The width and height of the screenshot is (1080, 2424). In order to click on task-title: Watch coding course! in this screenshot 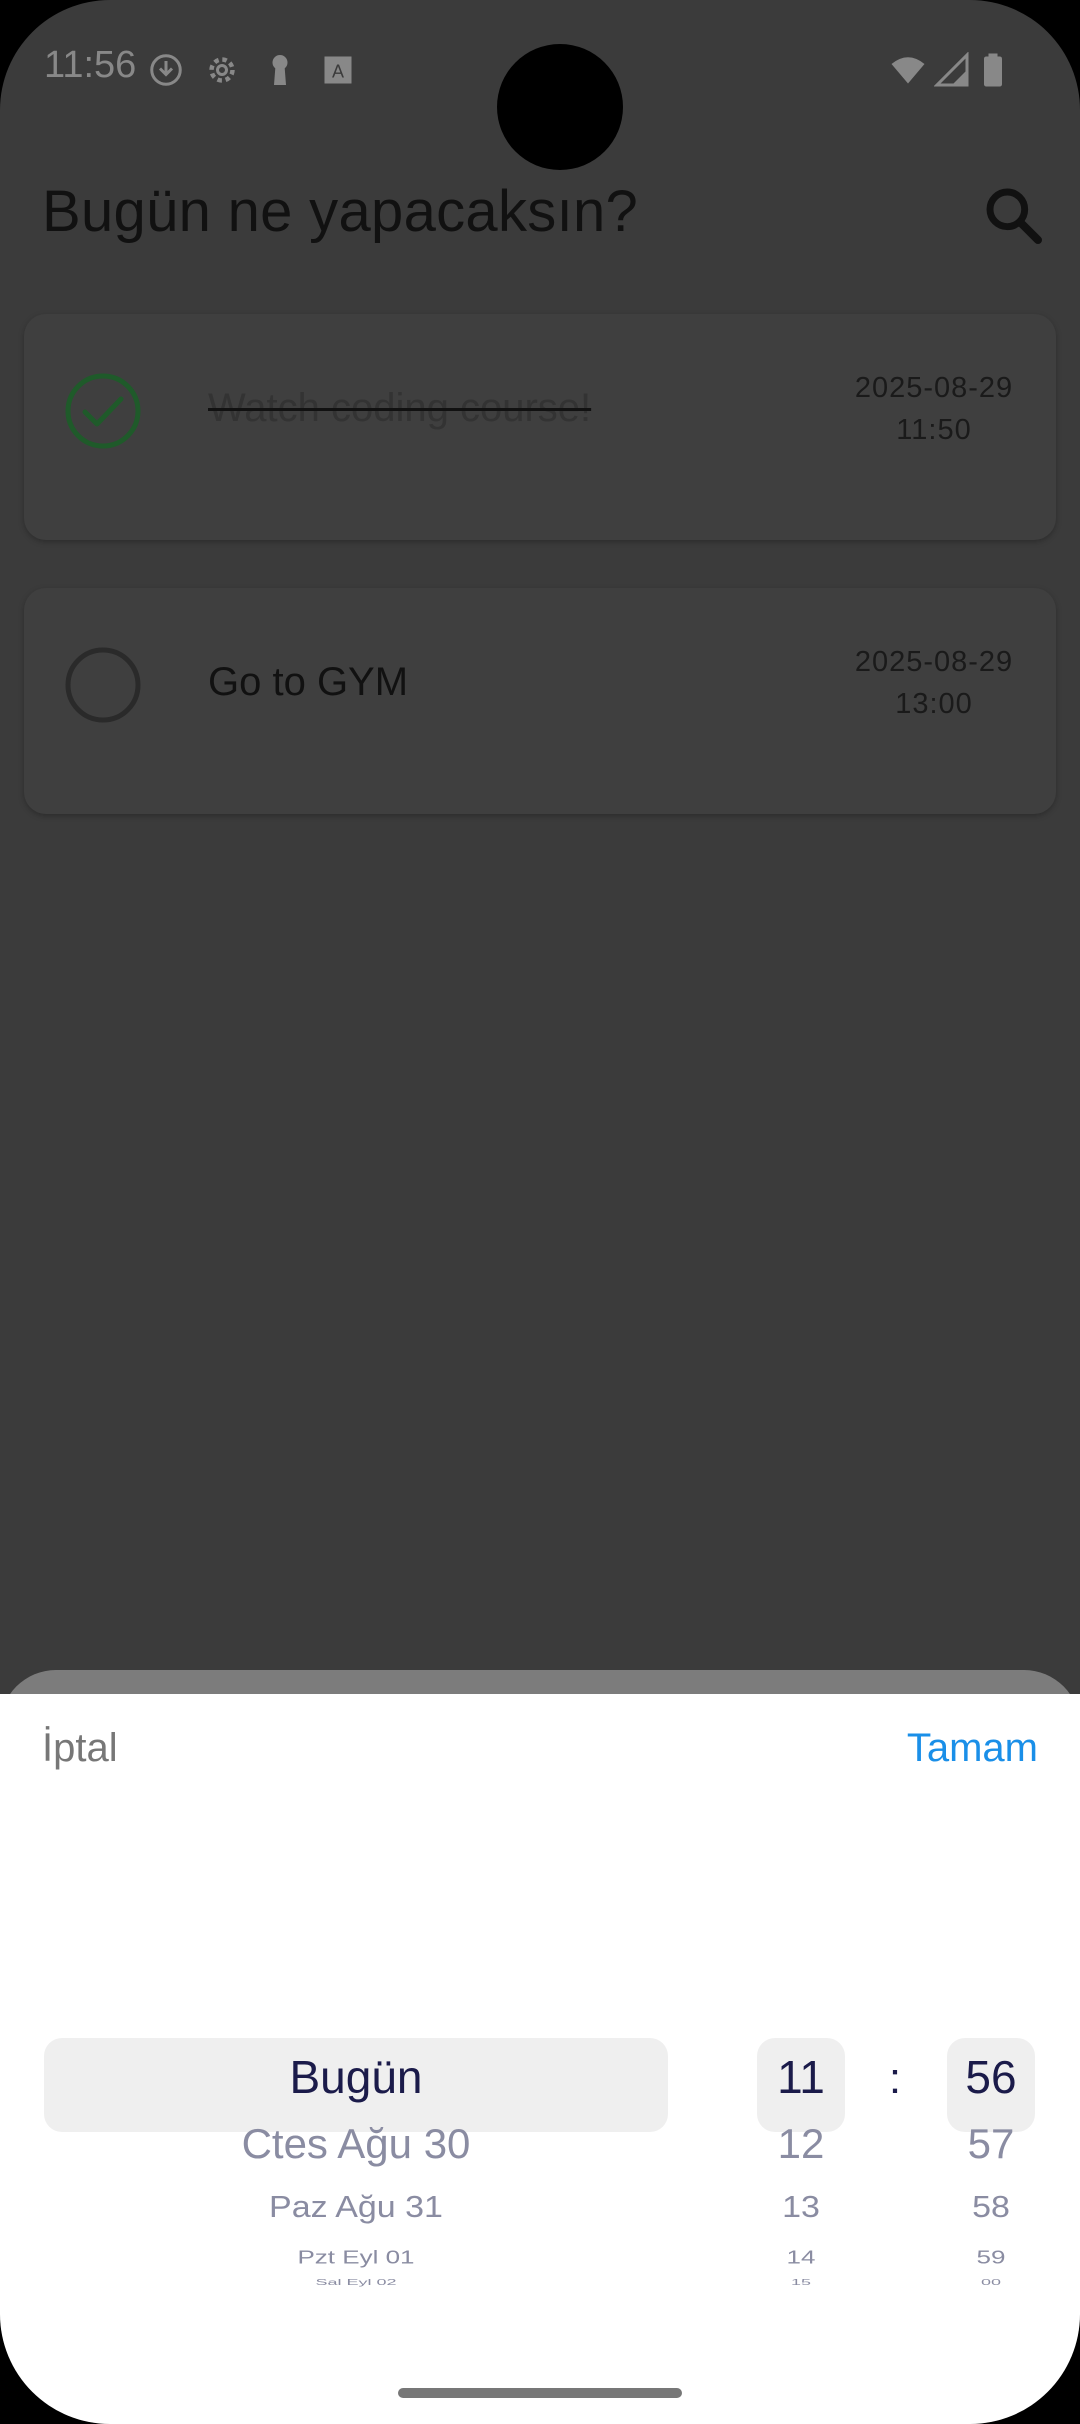, I will do `click(400, 408)`.